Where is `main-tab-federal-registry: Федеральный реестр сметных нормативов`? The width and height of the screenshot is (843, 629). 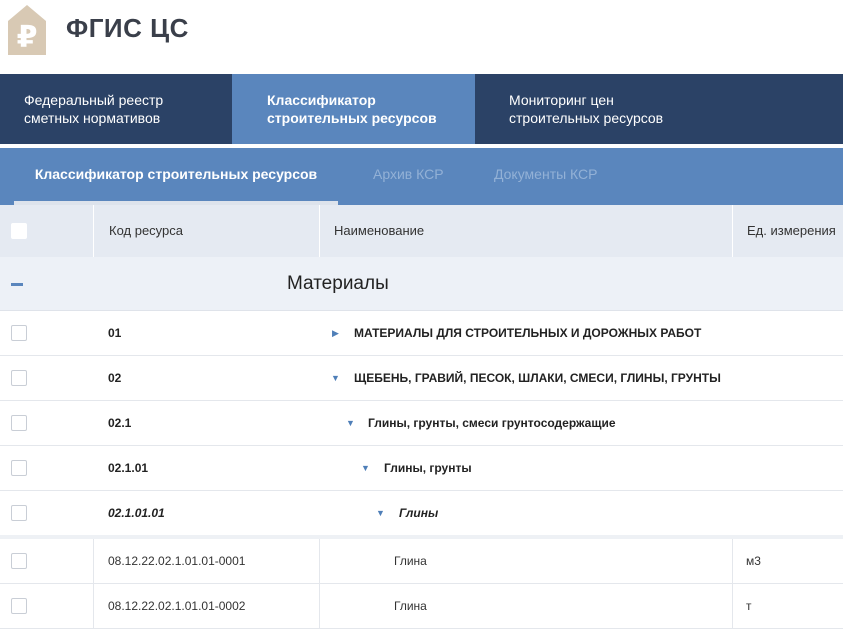 main-tab-federal-registry: Федеральный реестр сметных нормативов is located at coordinates (116, 109).